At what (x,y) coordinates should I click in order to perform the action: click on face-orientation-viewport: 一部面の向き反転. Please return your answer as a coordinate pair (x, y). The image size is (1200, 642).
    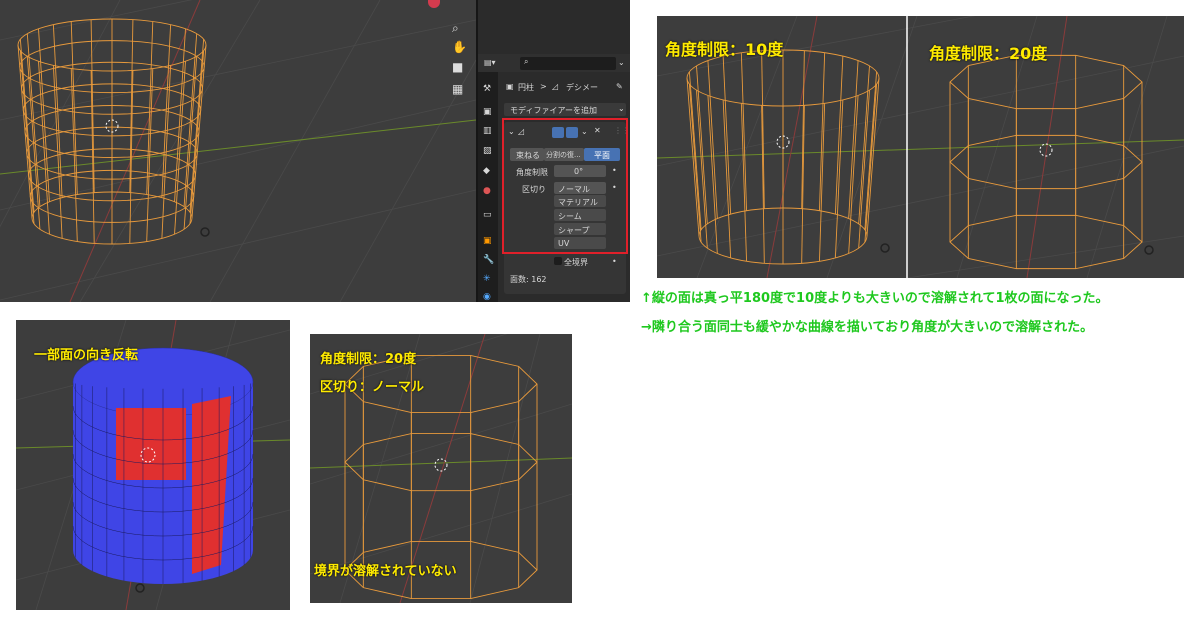
    Looking at the image, I should click on (153, 465).